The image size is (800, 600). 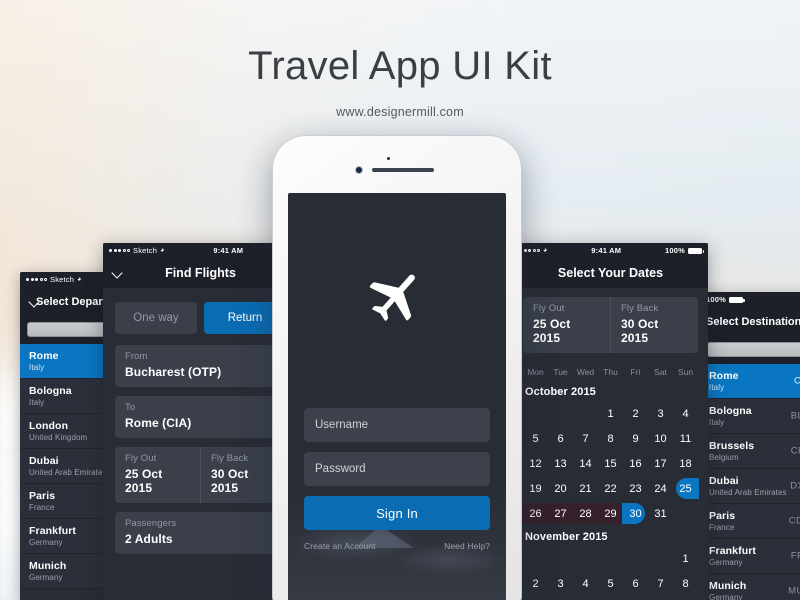 I want to click on calendar-day: 20, so click(x=560, y=488).